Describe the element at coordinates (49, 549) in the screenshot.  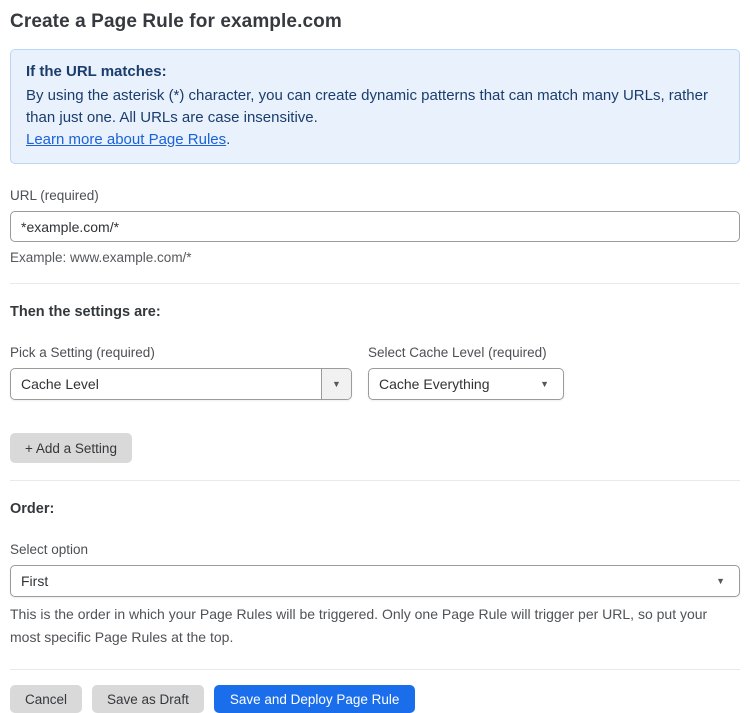
I see `order-select-label: Select option` at that location.